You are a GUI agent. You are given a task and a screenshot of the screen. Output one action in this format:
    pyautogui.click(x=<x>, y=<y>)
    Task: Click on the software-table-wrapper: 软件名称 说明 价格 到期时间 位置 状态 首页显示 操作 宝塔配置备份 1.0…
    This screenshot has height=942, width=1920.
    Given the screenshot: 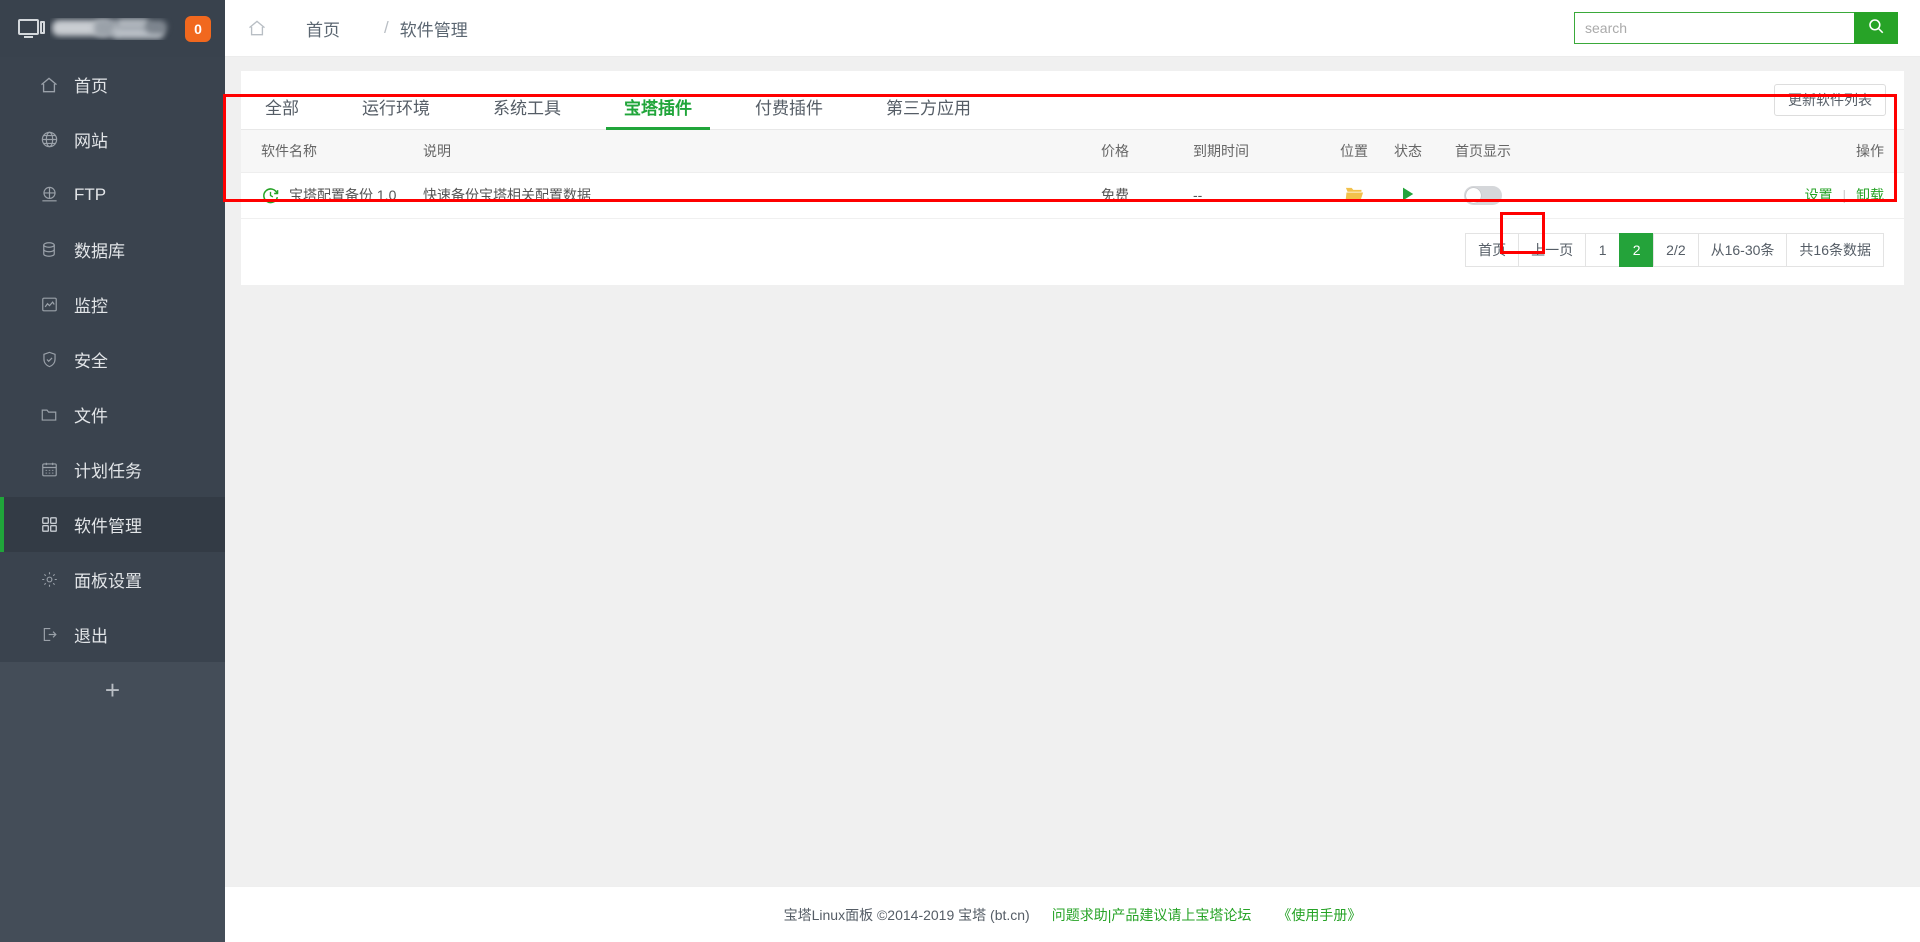 What is the action you would take?
    pyautogui.click(x=1072, y=174)
    